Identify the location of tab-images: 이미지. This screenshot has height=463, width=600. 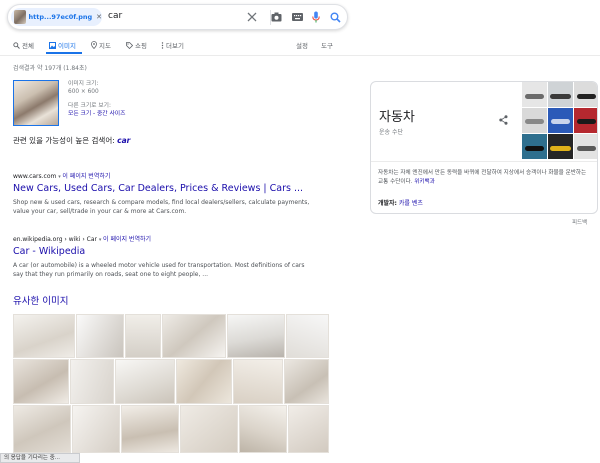
(62, 45).